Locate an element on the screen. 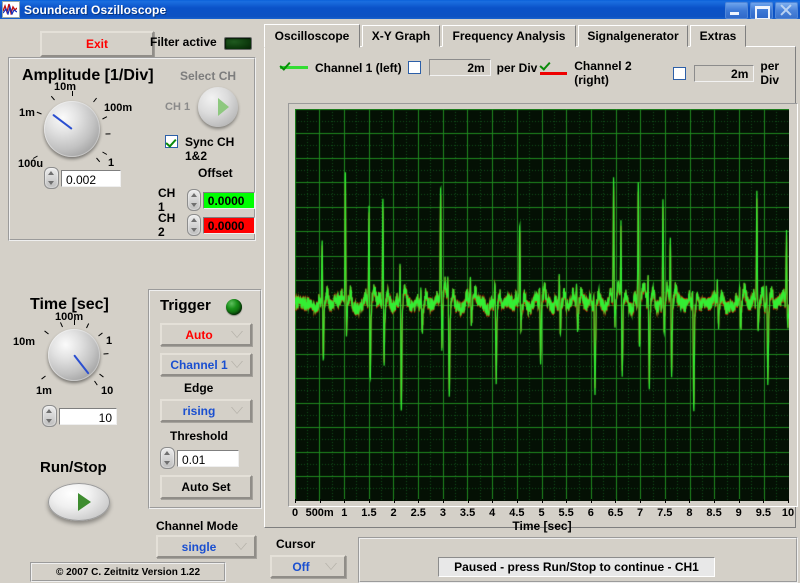 The width and height of the screenshot is (800, 583). x-tick-label: 500m is located at coordinates (319, 513).